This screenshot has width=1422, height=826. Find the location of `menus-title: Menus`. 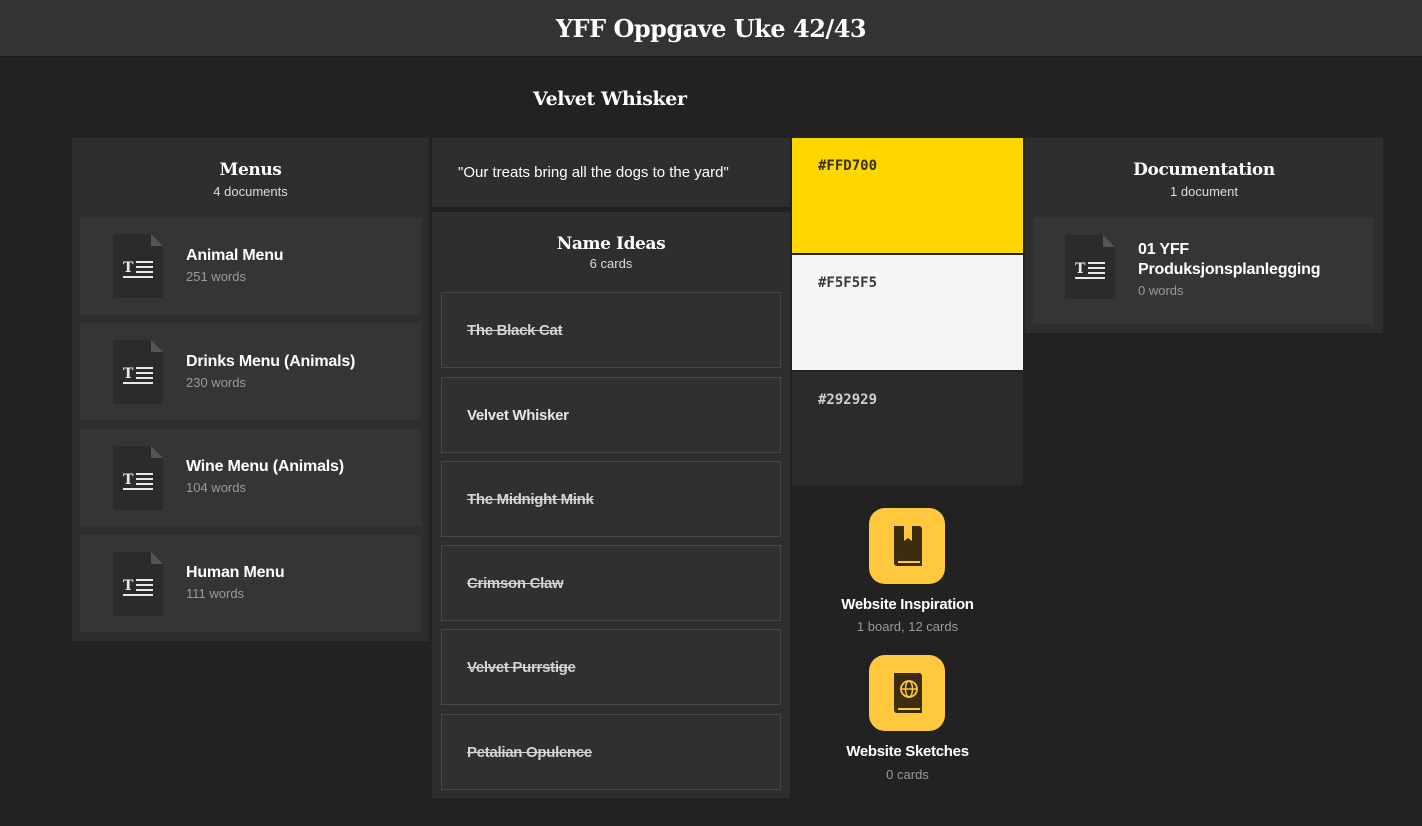

menus-title: Menus is located at coordinates (250, 170).